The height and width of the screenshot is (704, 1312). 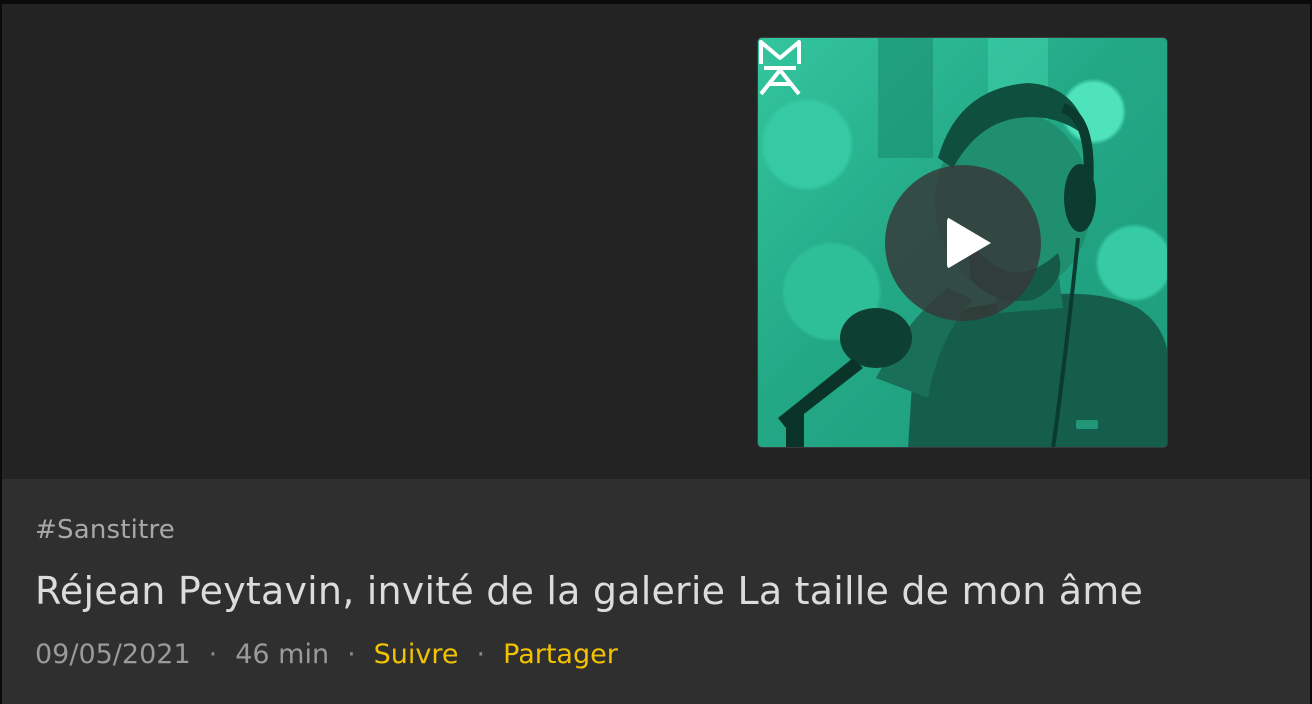 What do you see at coordinates (780, 68) in the screenshot?
I see `ma-logo-icon` at bounding box center [780, 68].